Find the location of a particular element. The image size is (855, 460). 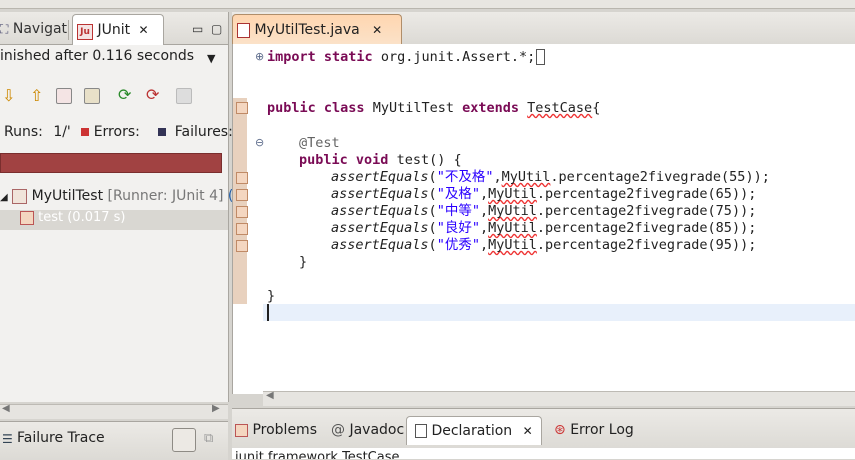

failures-only-icon is located at coordinates (64, 96).